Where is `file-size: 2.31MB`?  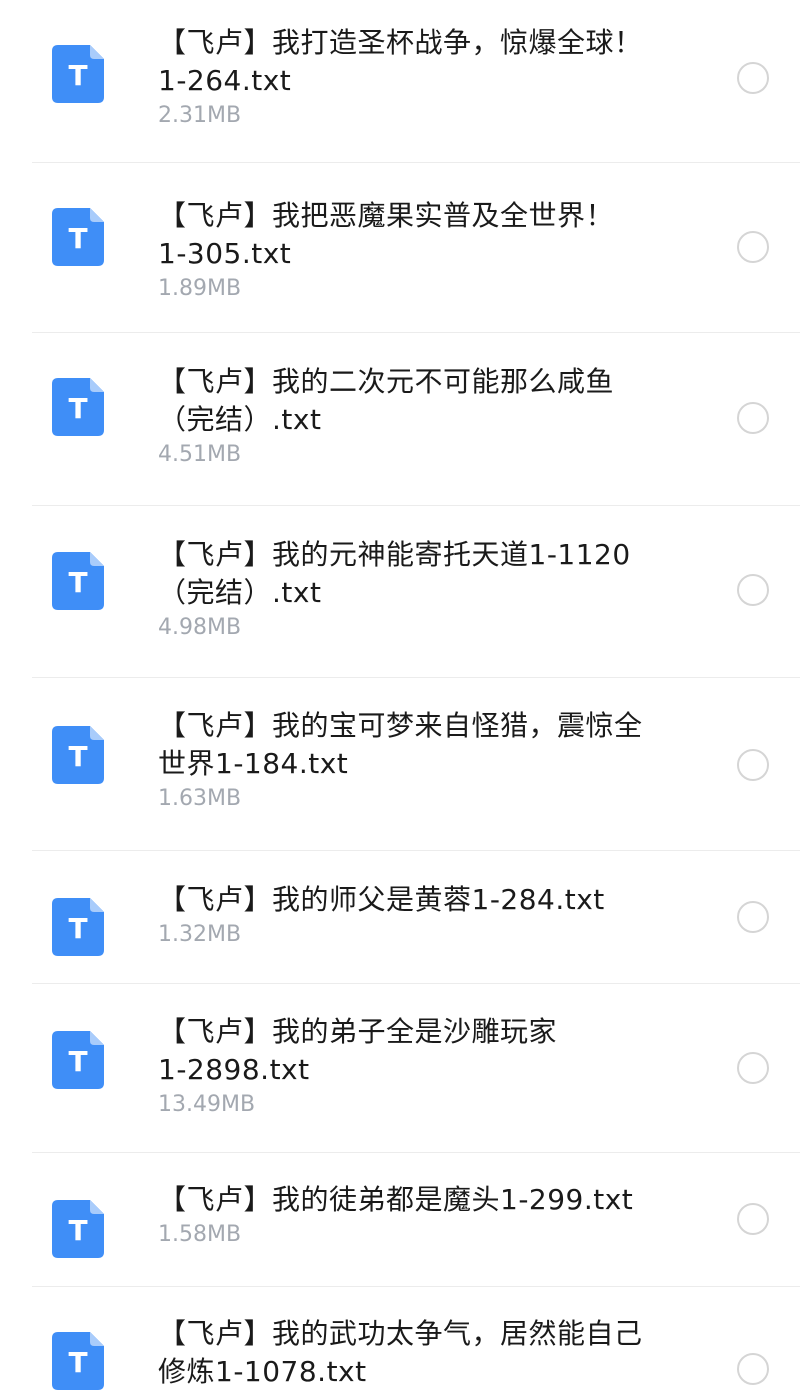 file-size: 2.31MB is located at coordinates (200, 115).